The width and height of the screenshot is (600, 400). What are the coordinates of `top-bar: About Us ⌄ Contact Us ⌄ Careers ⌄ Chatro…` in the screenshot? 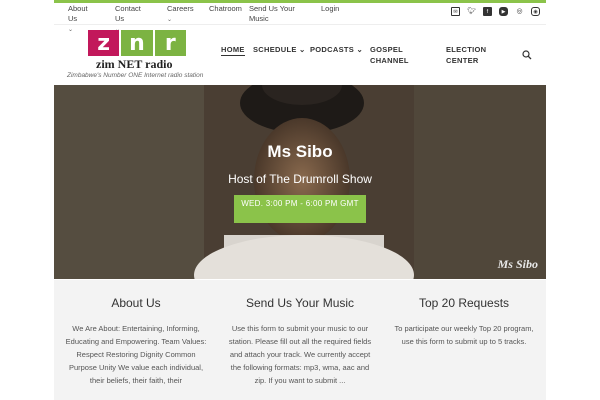 It's located at (300, 18).